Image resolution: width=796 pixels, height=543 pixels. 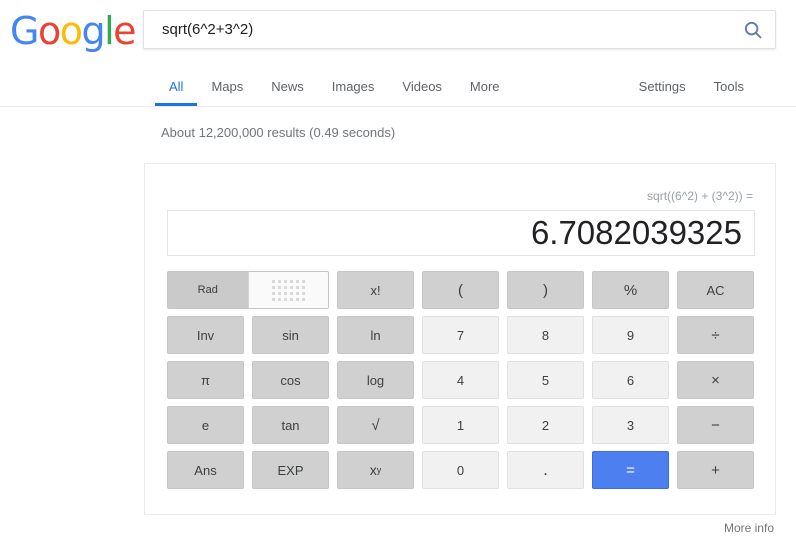 What do you see at coordinates (205, 425) in the screenshot?
I see `key-e: e` at bounding box center [205, 425].